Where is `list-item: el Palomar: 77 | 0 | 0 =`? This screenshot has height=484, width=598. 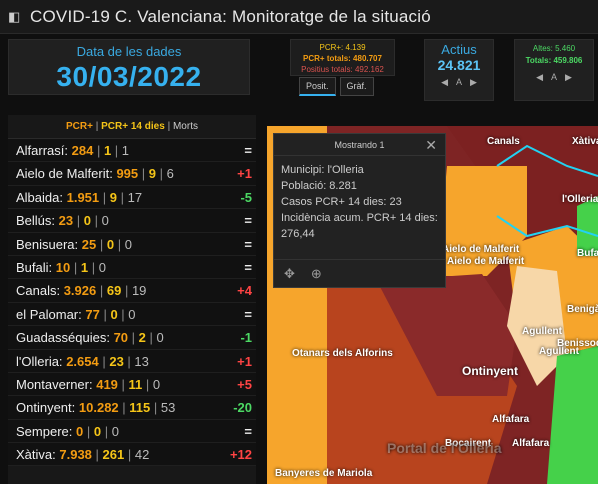
list-item: el Palomar: 77 | 0 | 0 = is located at coordinates (132, 314).